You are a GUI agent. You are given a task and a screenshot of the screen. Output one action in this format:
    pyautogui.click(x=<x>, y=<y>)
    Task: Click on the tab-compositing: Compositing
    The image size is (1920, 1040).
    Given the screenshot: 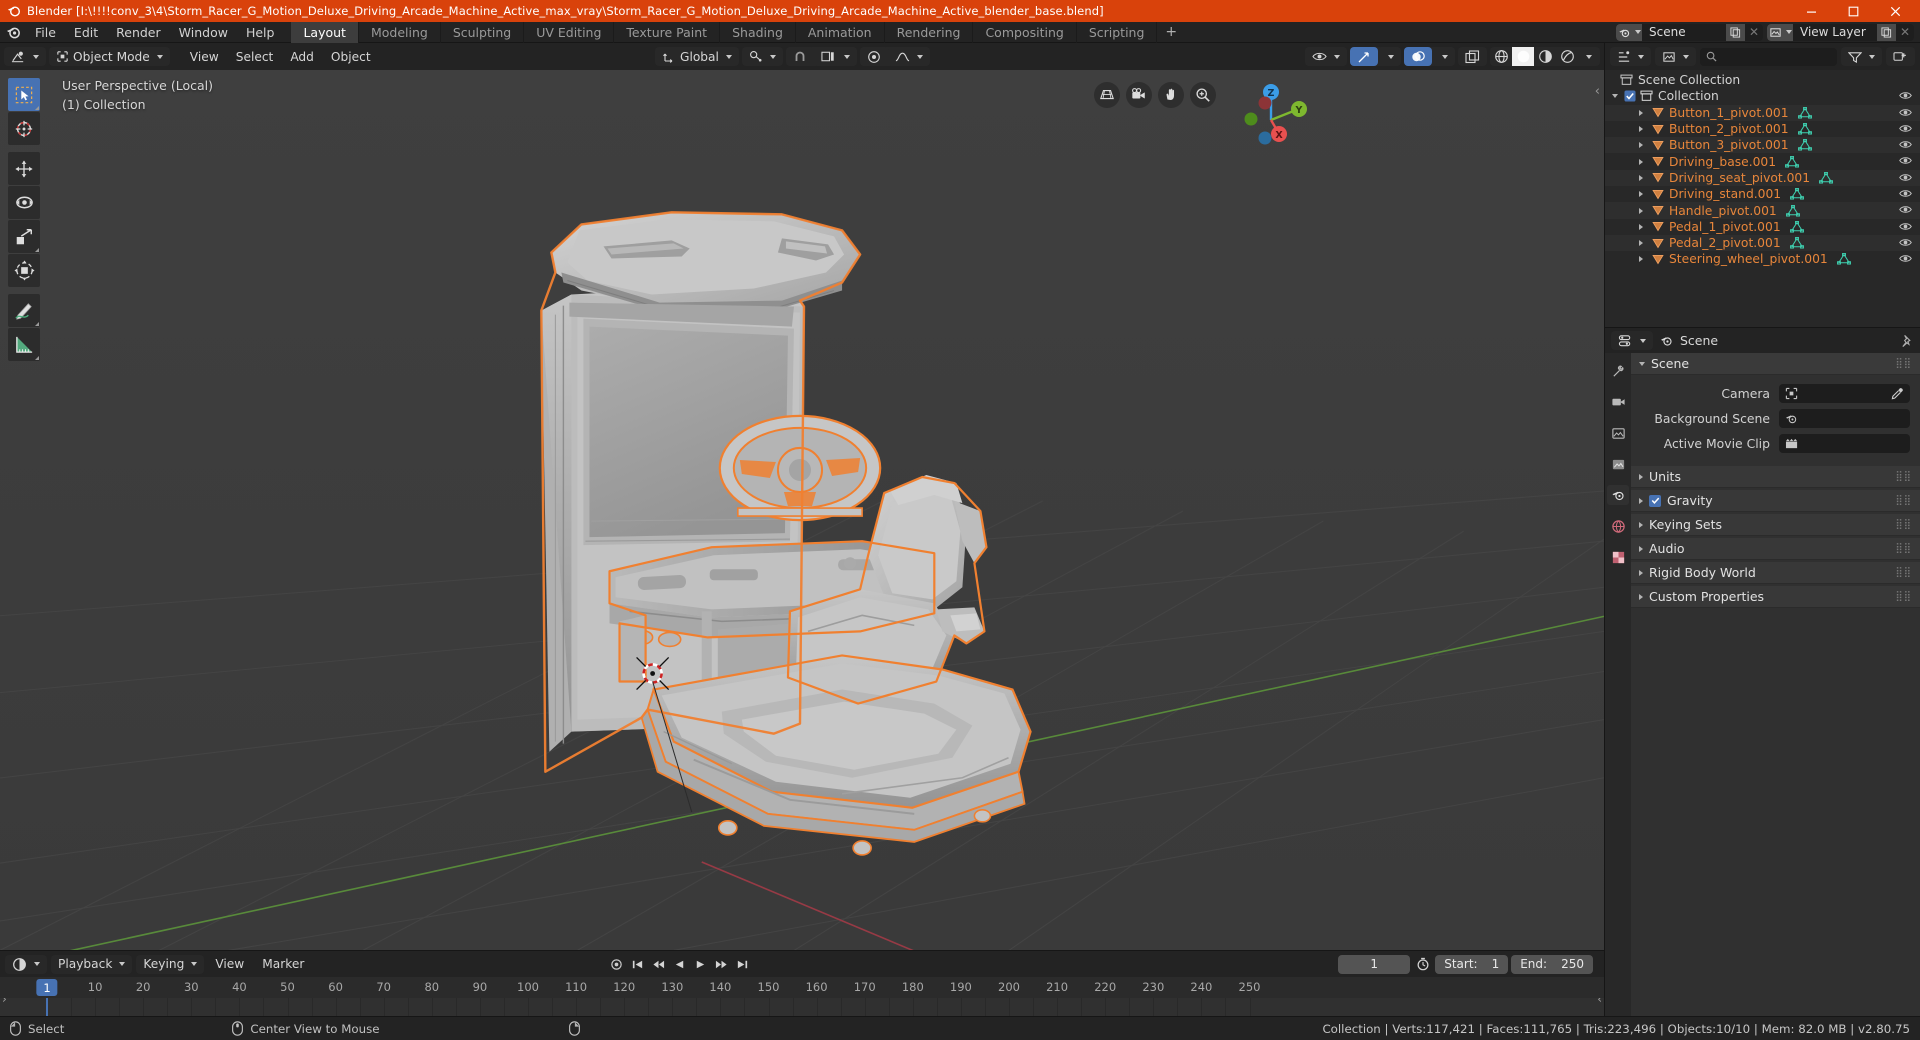 What is the action you would take?
    pyautogui.click(x=1025, y=32)
    